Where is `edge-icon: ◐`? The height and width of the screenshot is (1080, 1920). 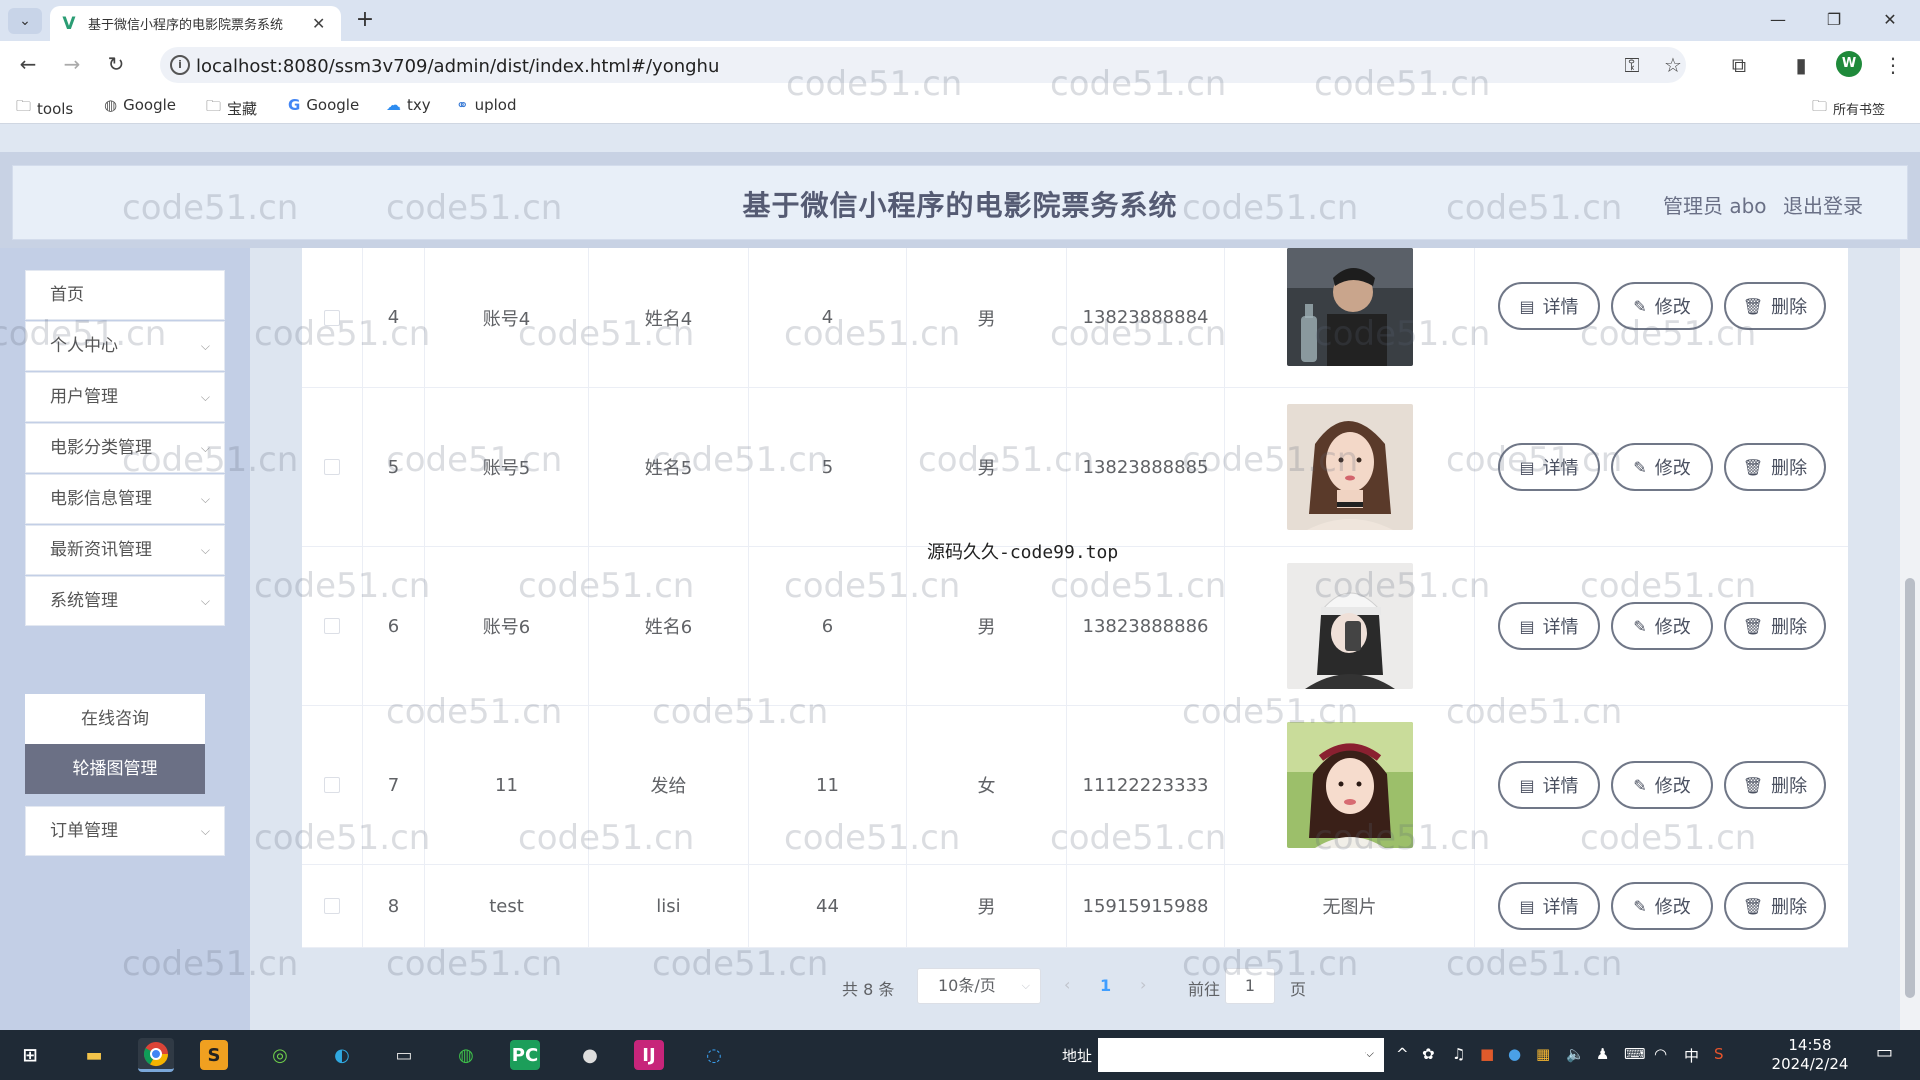
edge-icon: ◐ is located at coordinates (342, 1055).